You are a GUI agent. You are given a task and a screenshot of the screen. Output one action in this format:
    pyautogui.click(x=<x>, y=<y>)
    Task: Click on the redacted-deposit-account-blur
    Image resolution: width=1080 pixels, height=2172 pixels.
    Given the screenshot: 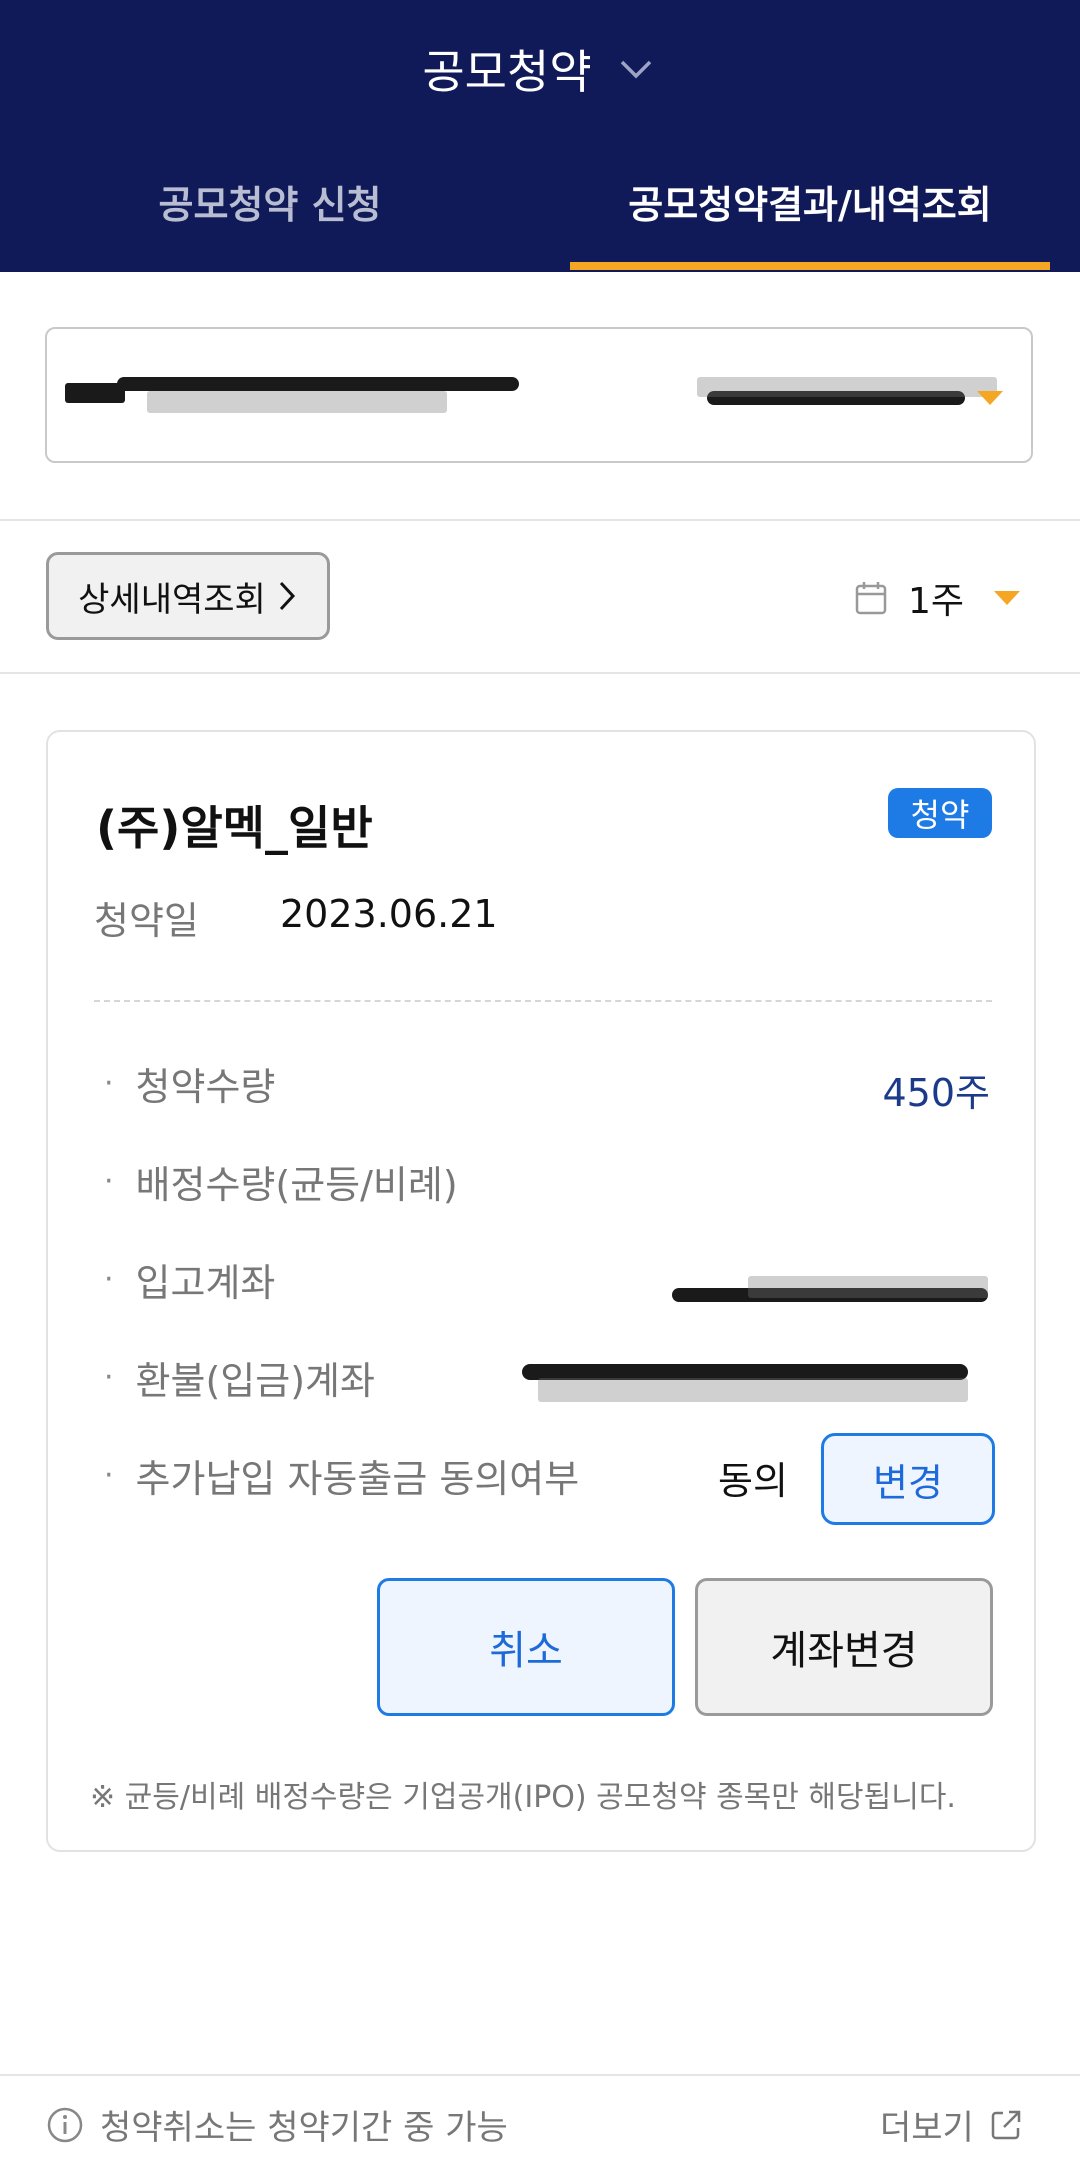 What is the action you would take?
    pyautogui.click(x=868, y=1287)
    